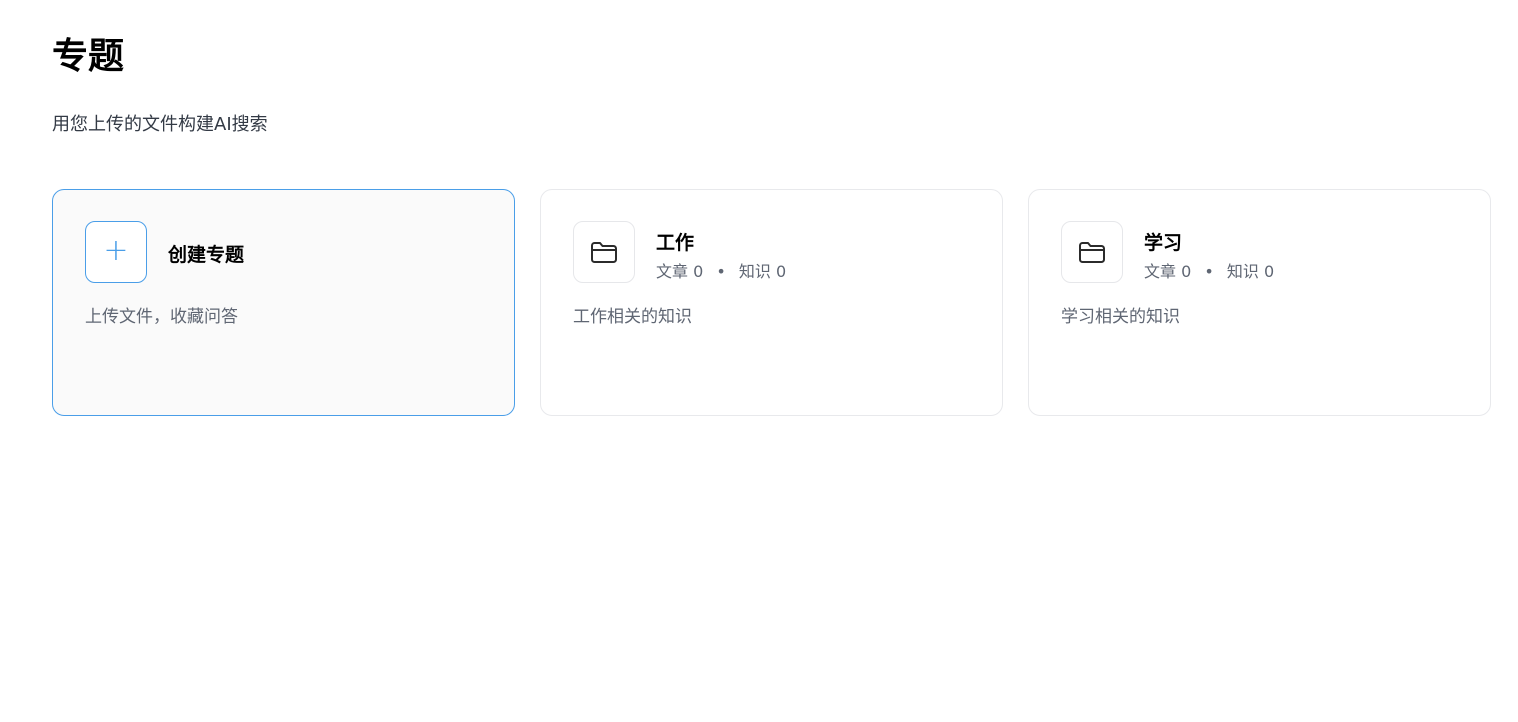 The height and width of the screenshot is (722, 1518). I want to click on topic-description: 学习相关的知识, so click(1120, 317).